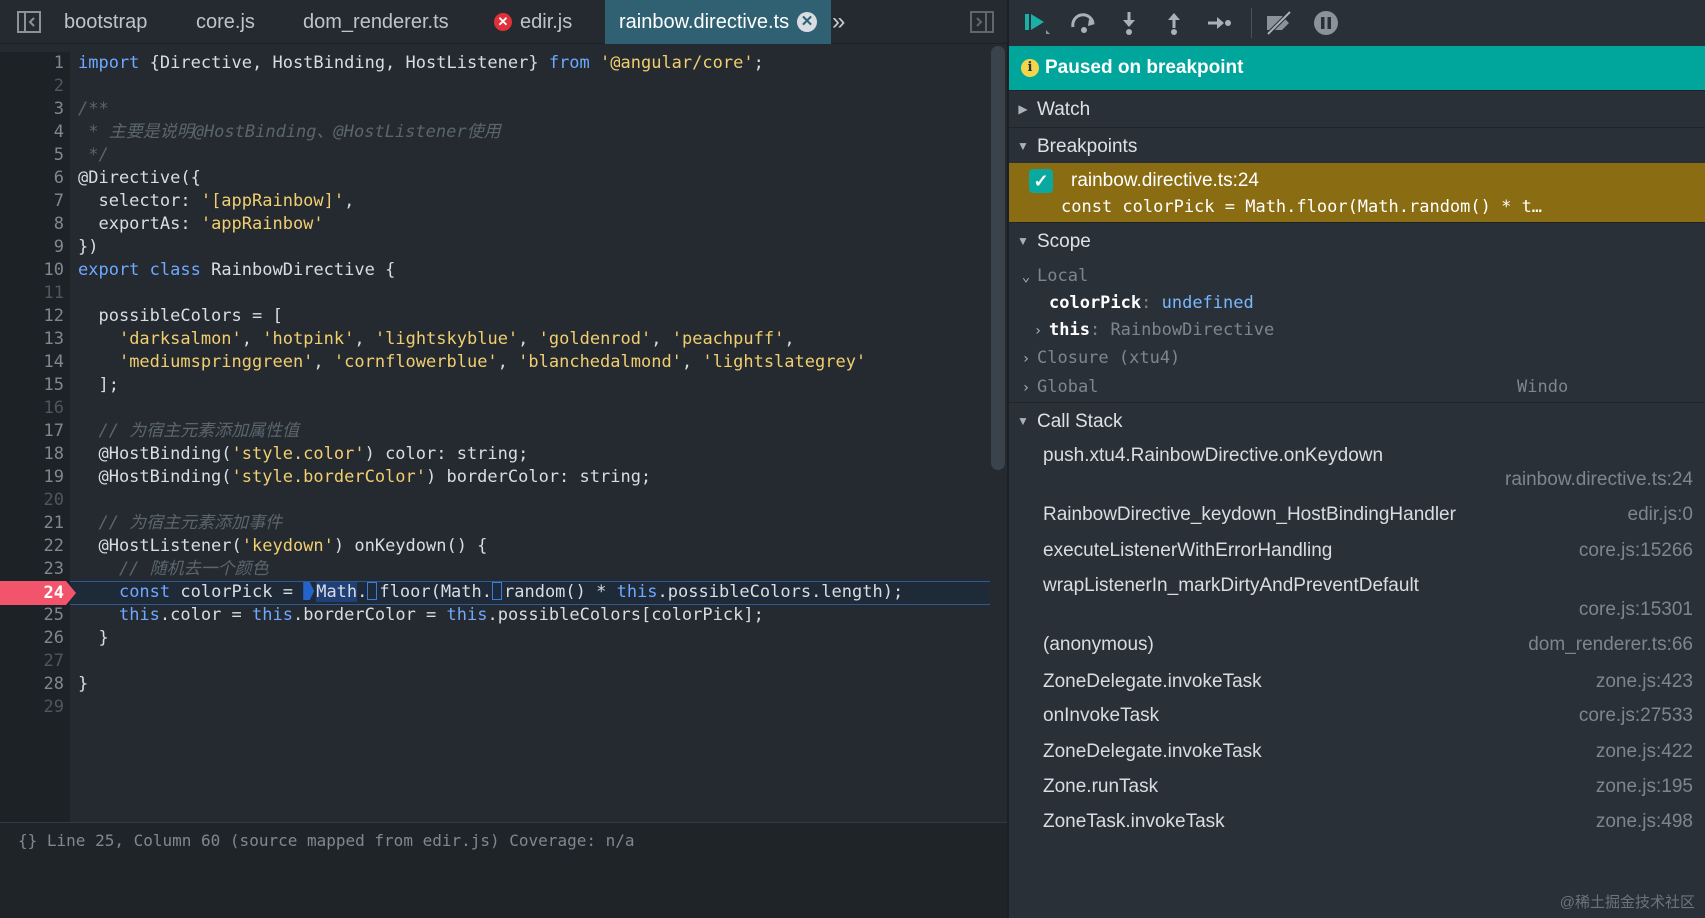  I want to click on chevron-right-icon: ›, so click(1038, 331).